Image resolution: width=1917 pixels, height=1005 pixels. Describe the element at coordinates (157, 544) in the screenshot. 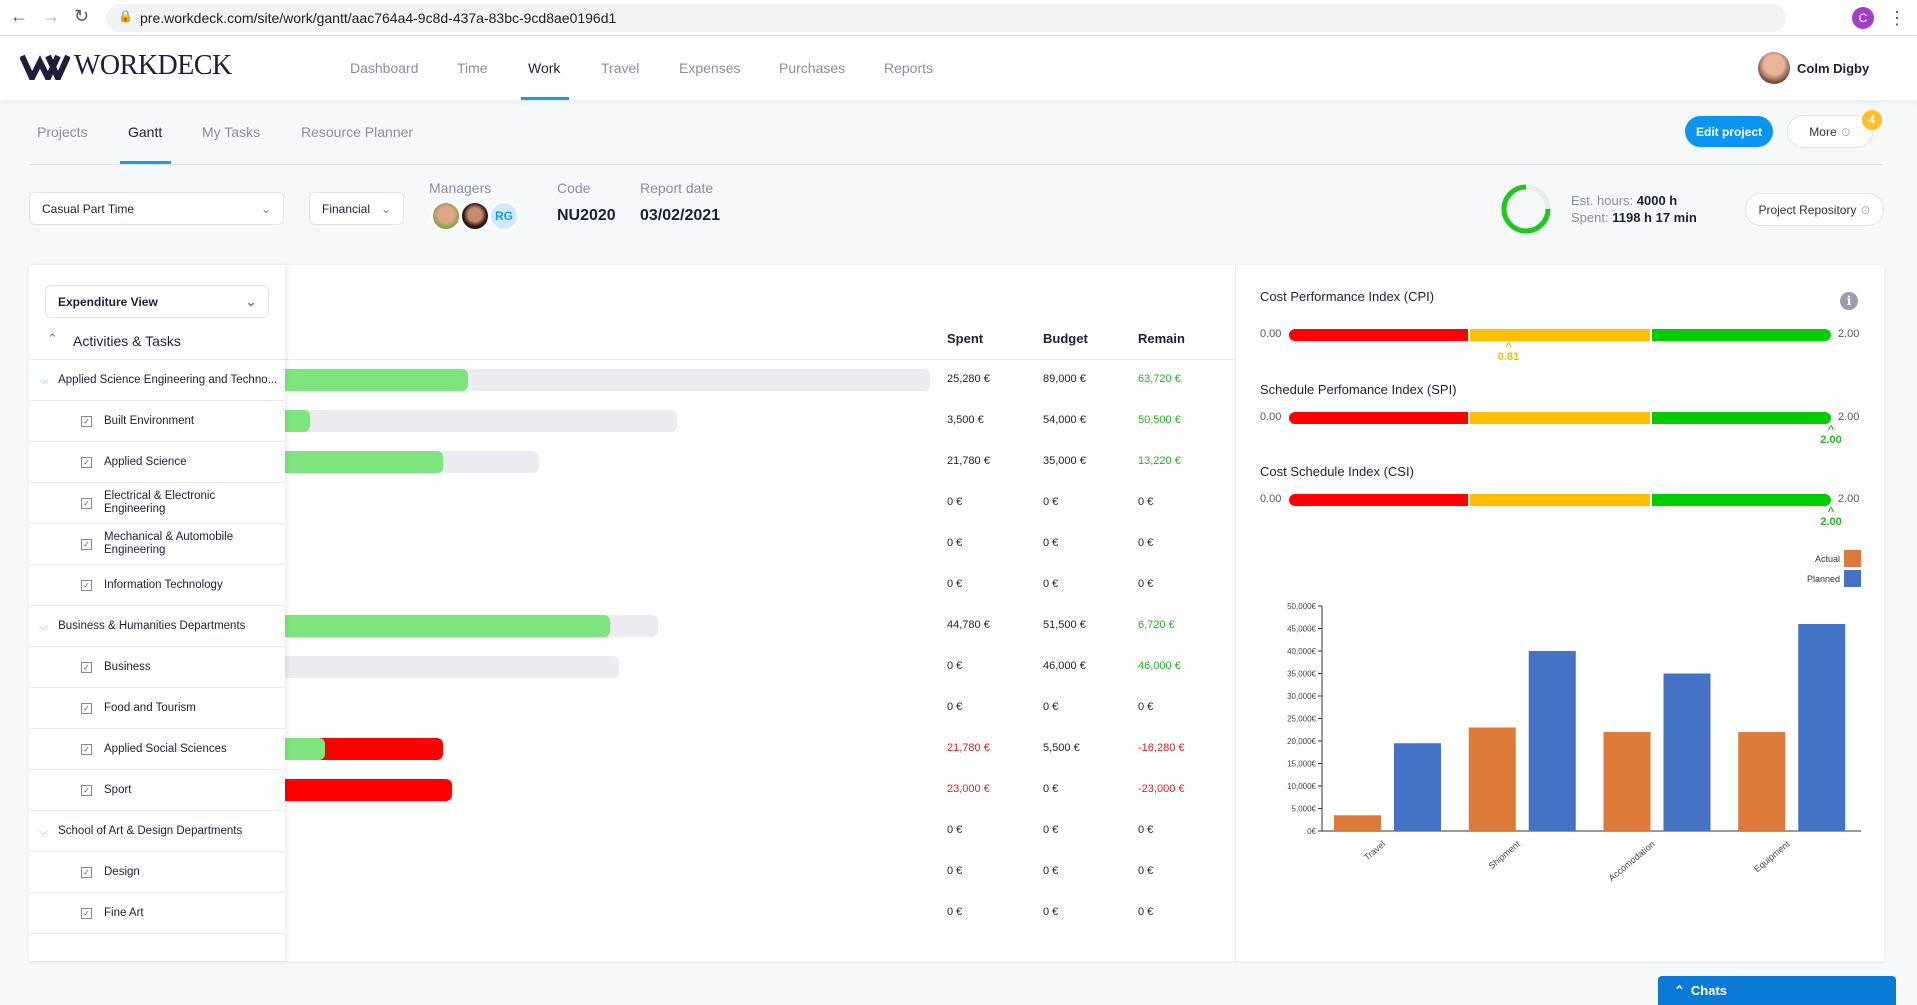

I see `task-row: ✓ Mechanical & Automobile Engineering` at that location.